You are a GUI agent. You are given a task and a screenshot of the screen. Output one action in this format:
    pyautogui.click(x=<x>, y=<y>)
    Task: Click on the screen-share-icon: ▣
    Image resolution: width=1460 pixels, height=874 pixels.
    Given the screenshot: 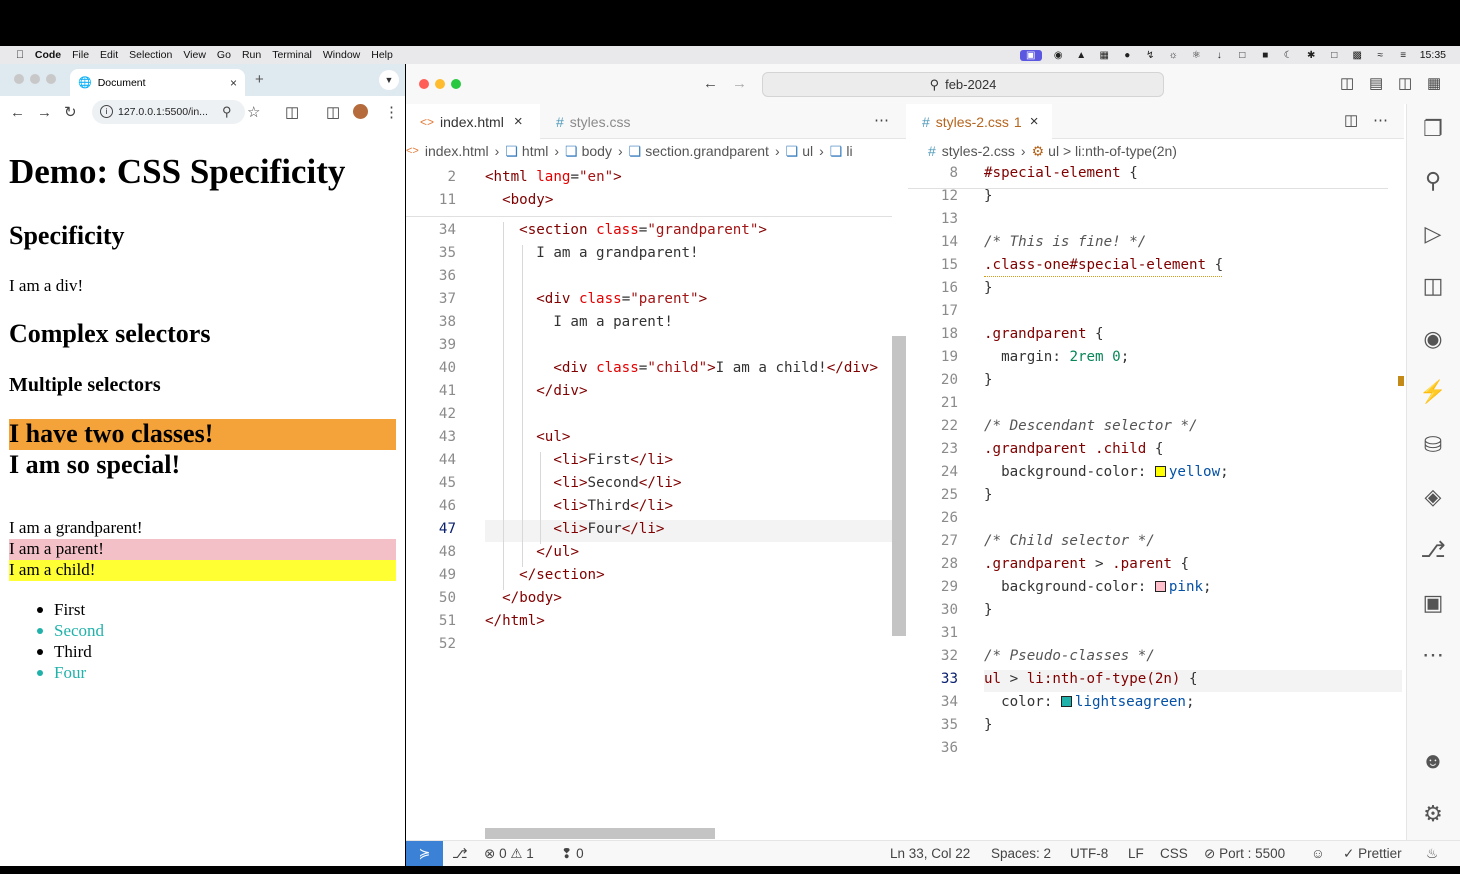 What is the action you would take?
    pyautogui.click(x=1030, y=55)
    